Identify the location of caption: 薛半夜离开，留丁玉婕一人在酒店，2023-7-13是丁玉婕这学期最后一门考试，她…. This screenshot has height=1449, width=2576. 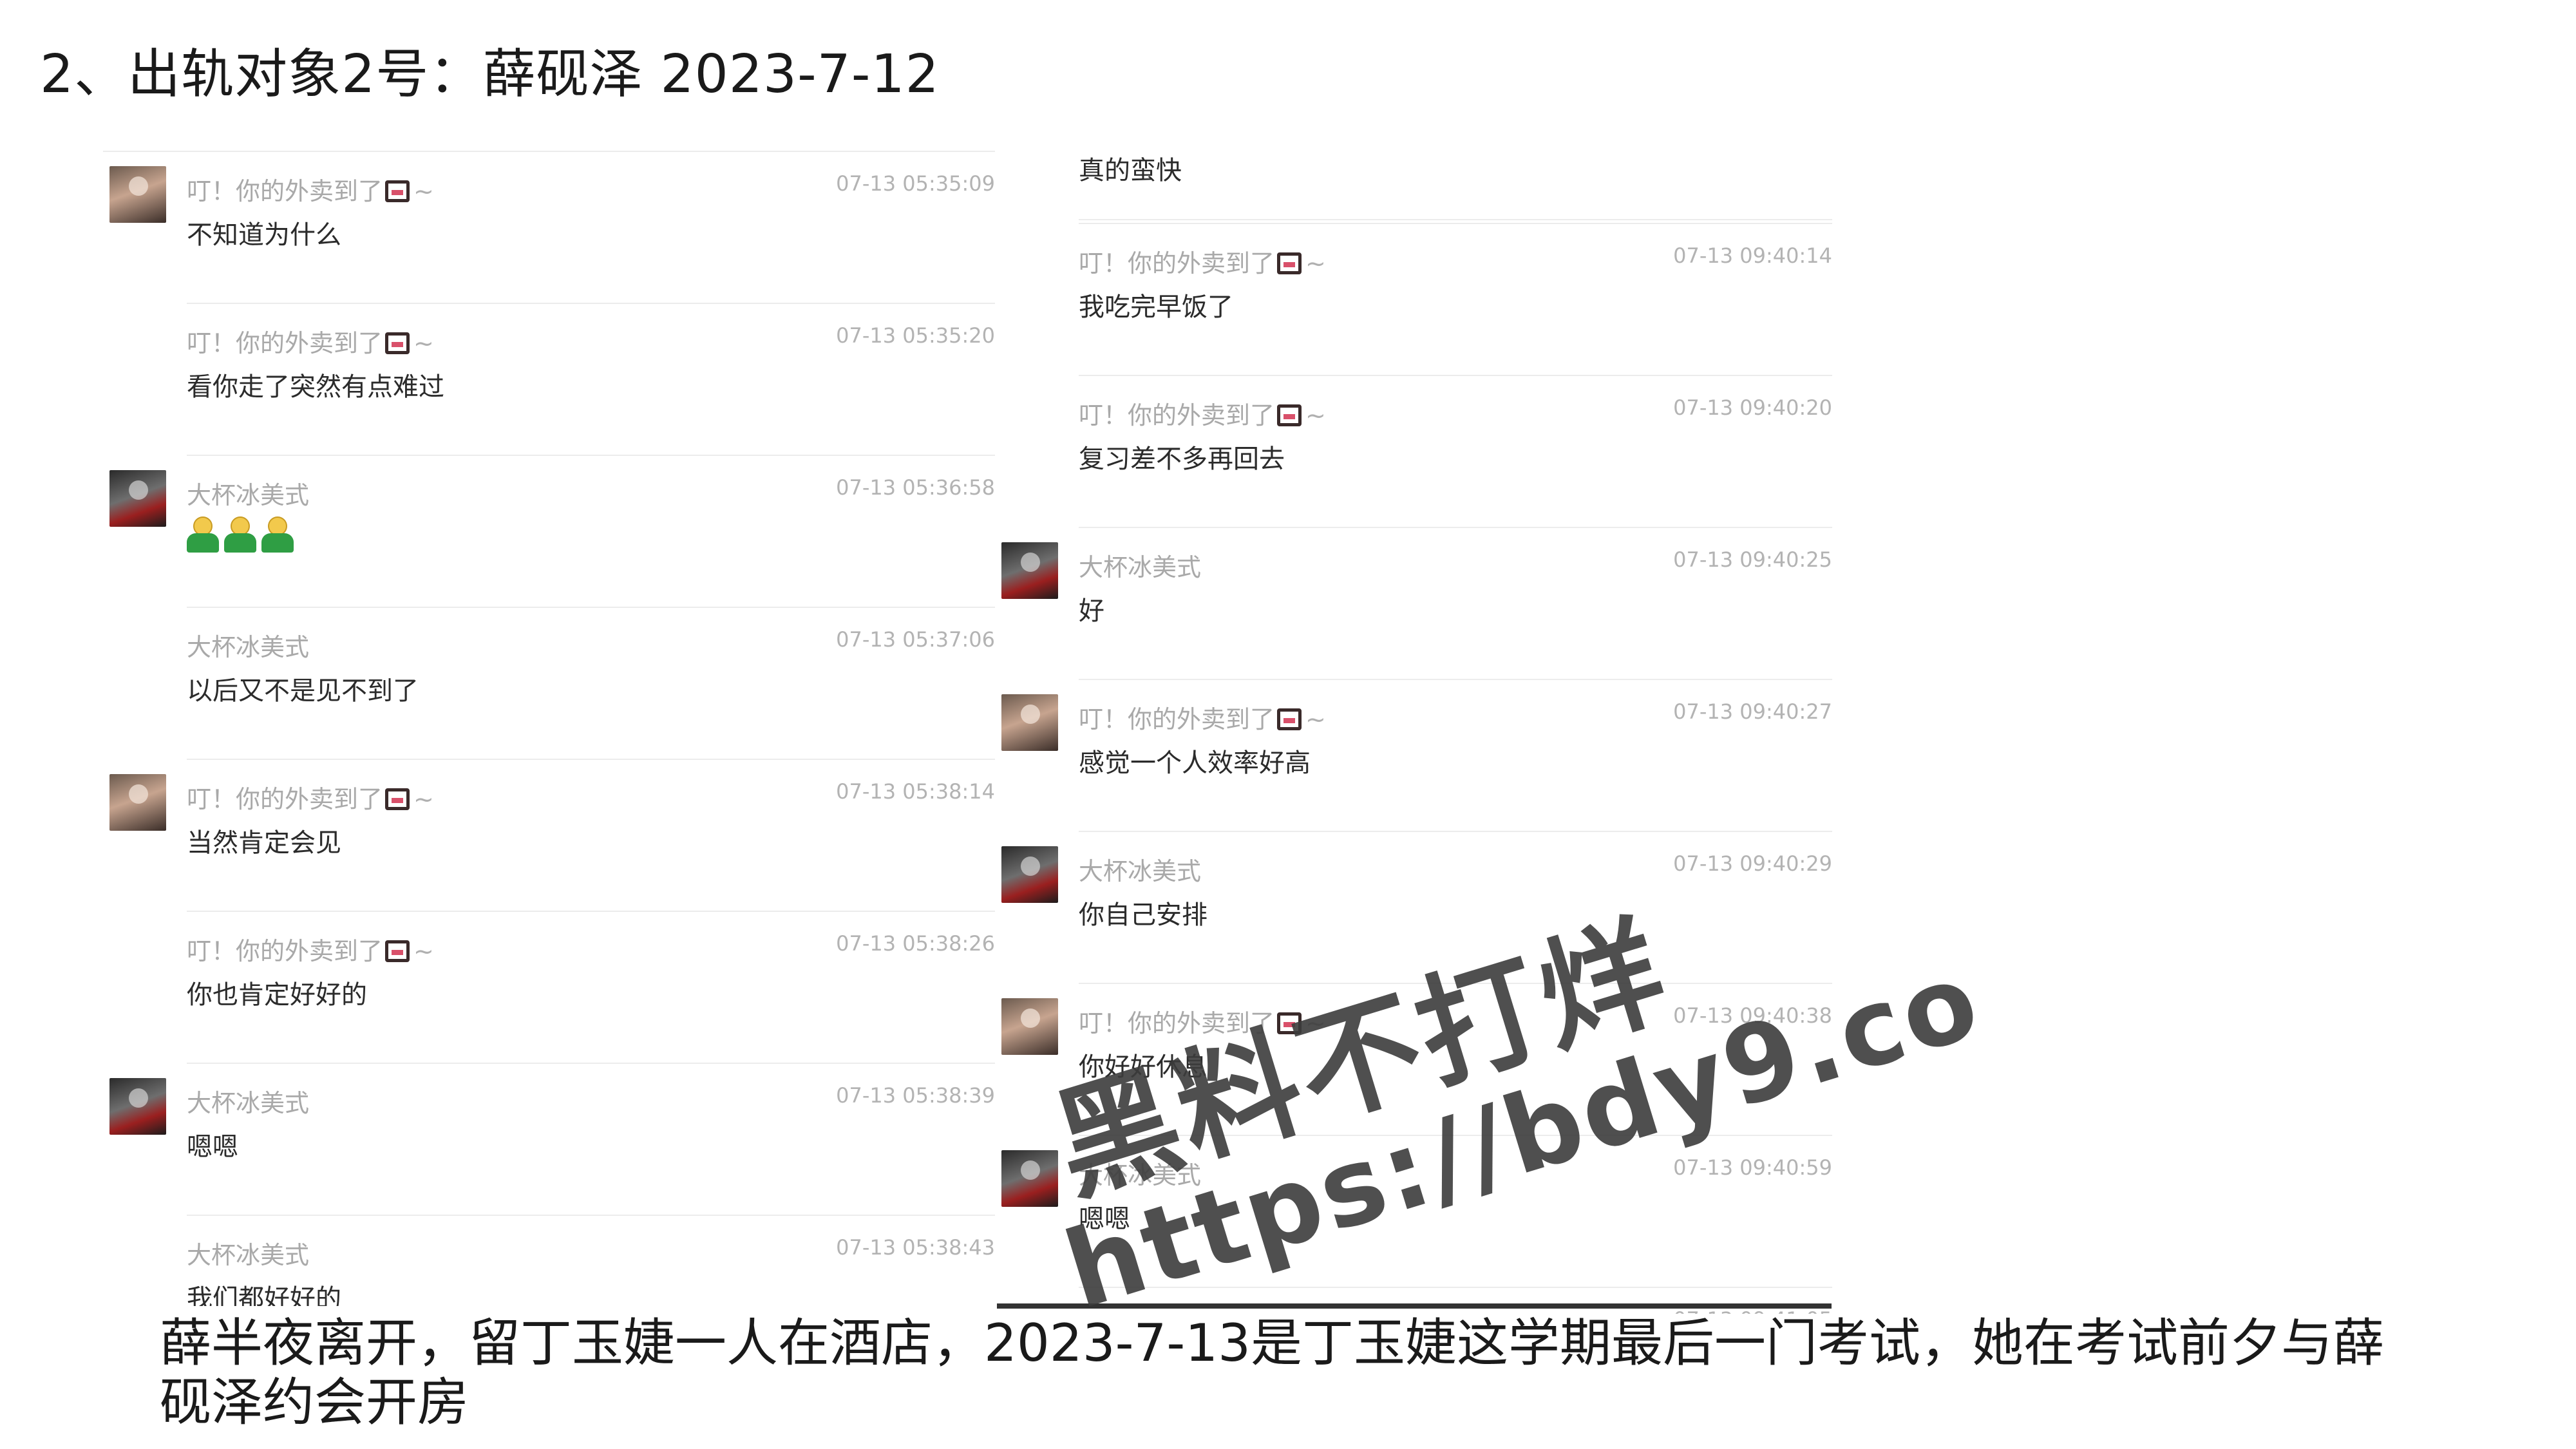
(1272, 1372).